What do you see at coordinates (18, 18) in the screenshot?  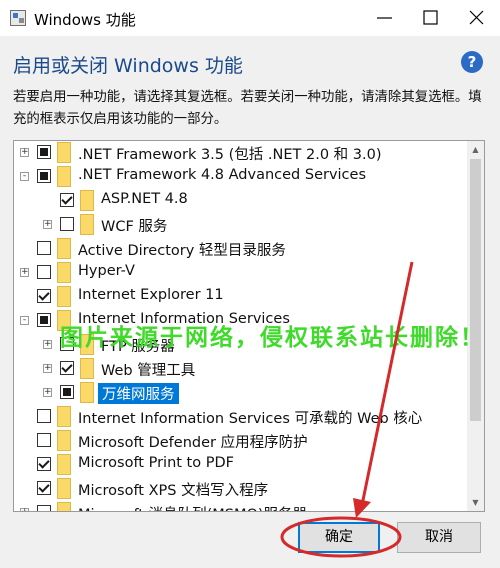 I see `windows-features-icon` at bounding box center [18, 18].